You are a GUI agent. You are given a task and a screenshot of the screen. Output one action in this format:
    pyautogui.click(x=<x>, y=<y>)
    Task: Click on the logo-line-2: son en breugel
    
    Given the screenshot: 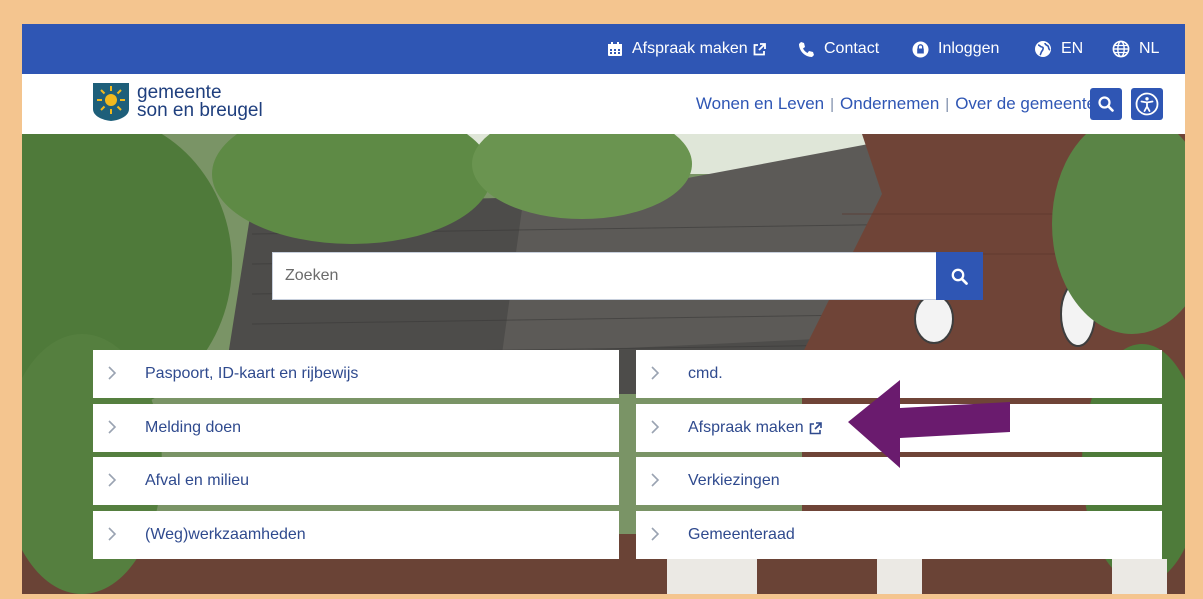 What is the action you would take?
    pyautogui.click(x=200, y=110)
    